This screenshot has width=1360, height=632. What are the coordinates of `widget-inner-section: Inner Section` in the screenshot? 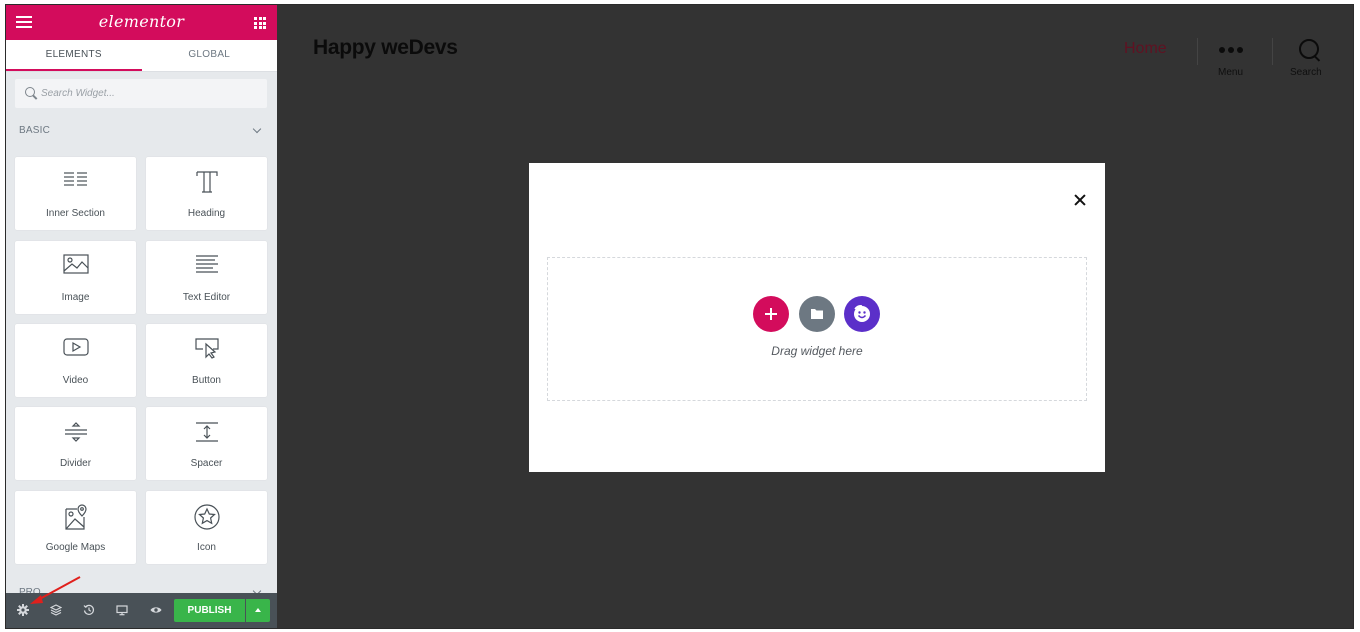 It's located at (75, 193).